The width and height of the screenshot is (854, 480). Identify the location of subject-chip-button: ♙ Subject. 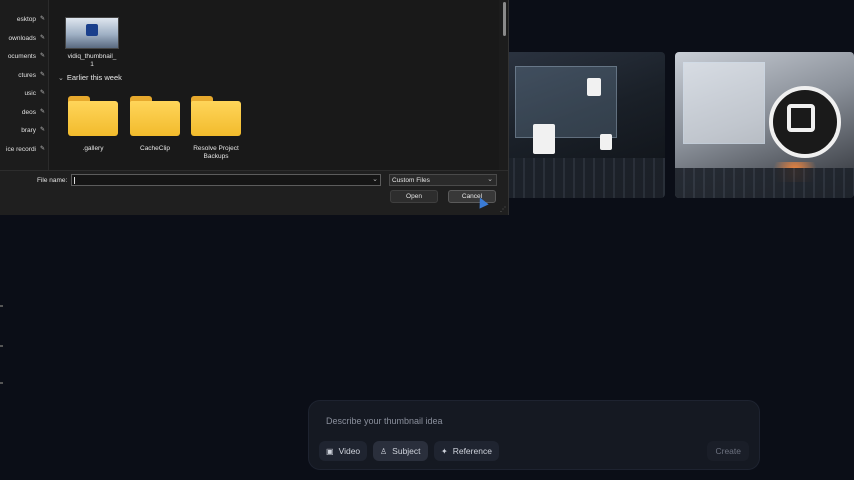
(400, 451).